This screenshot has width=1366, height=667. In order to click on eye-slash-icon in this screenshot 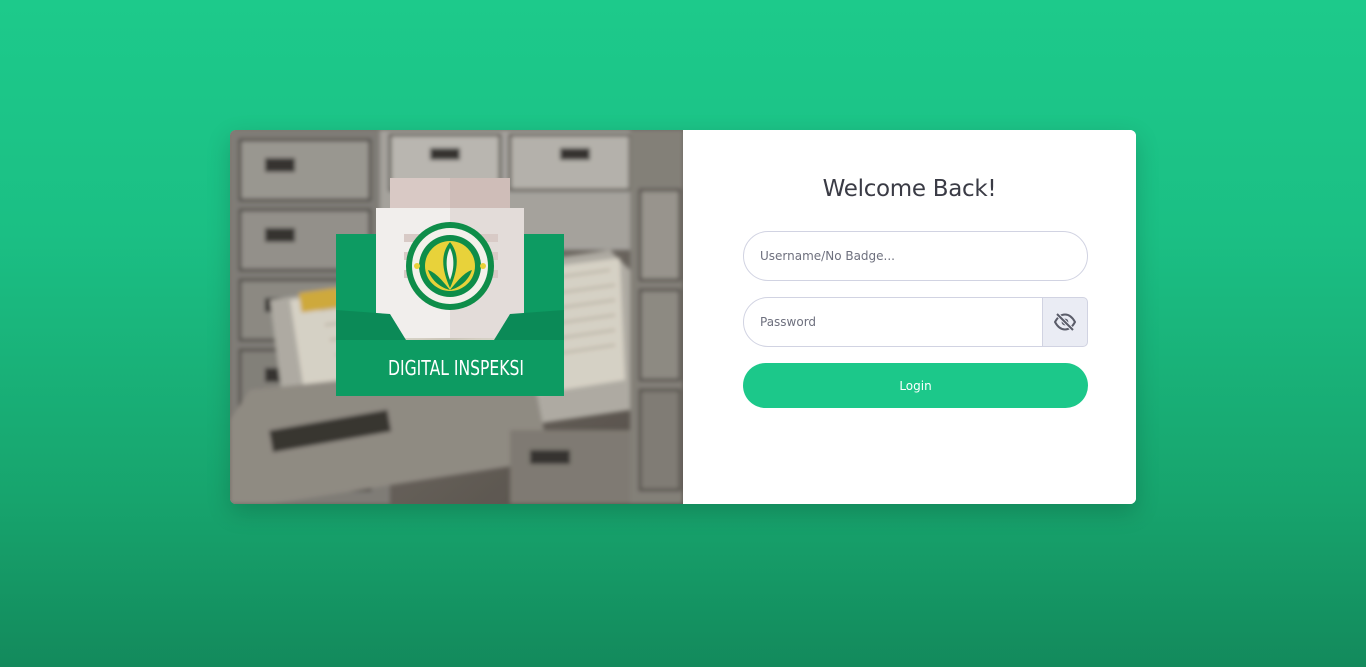, I will do `click(1065, 322)`.